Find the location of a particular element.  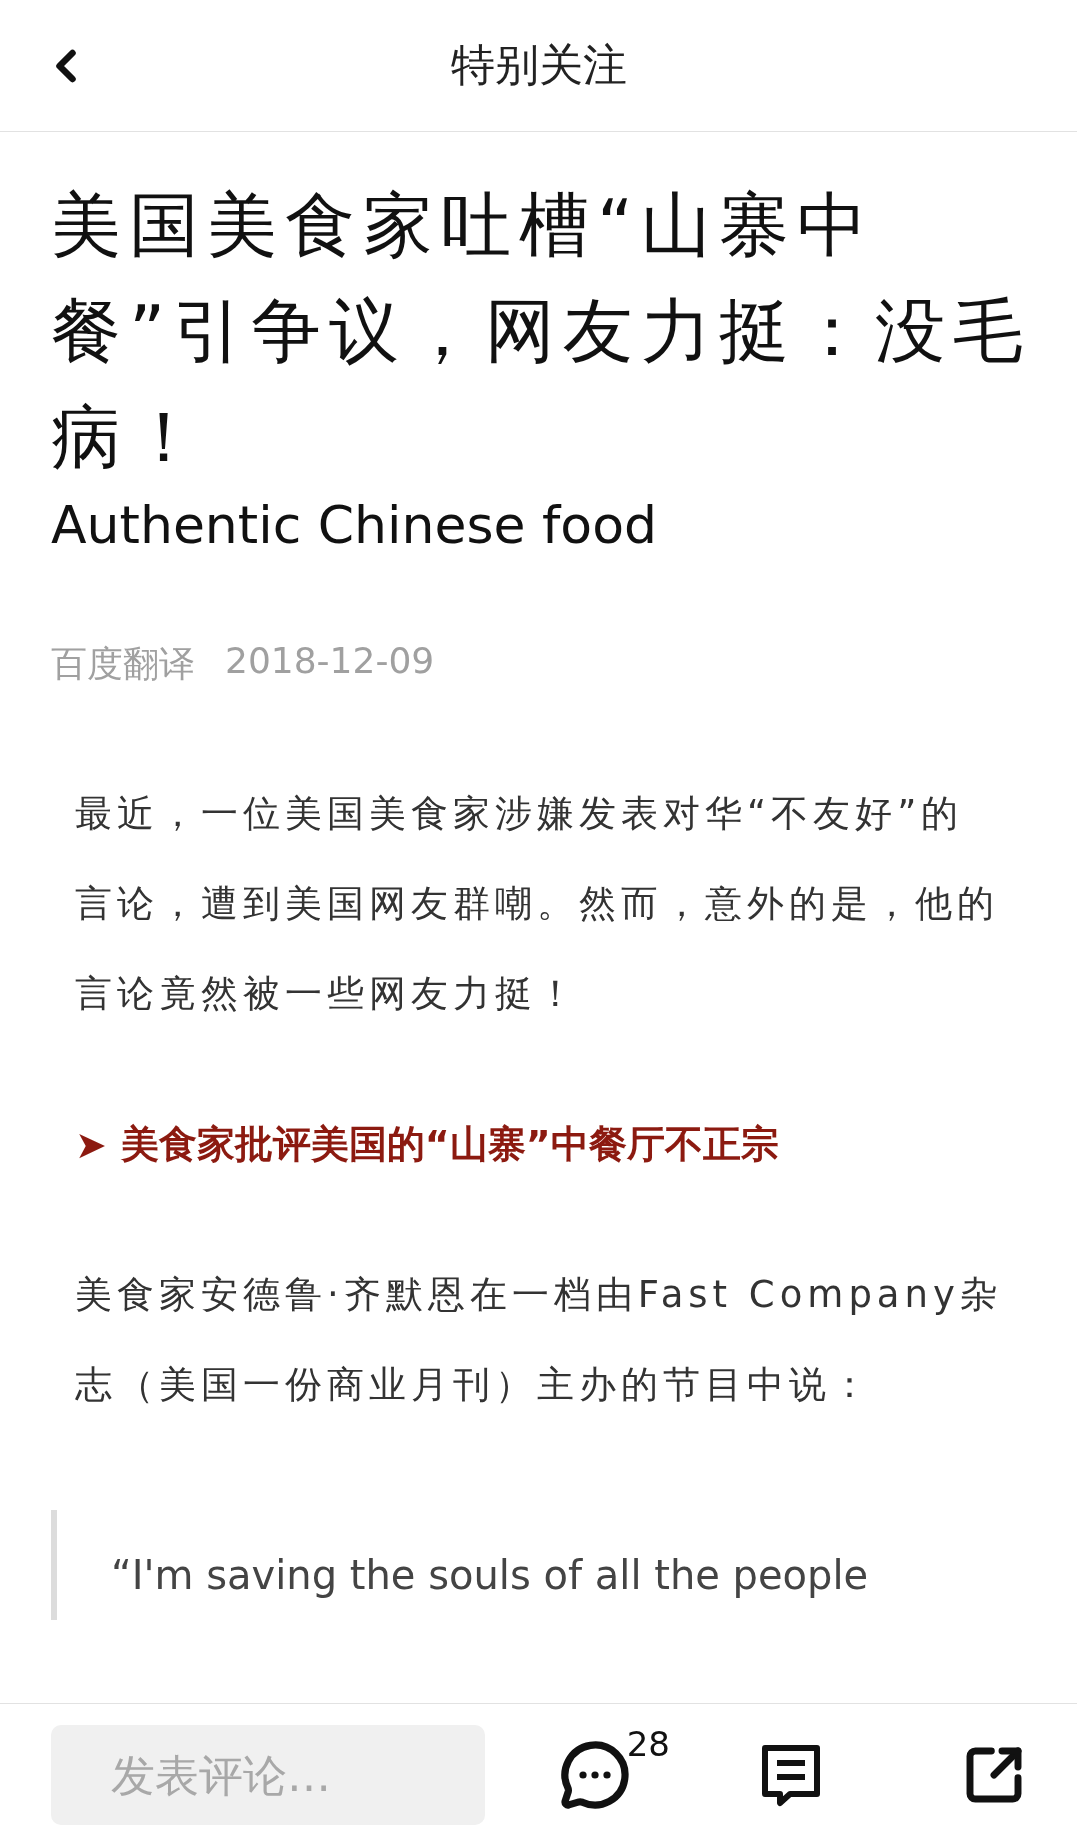

chat-bubble-icon is located at coordinates (594, 1775).